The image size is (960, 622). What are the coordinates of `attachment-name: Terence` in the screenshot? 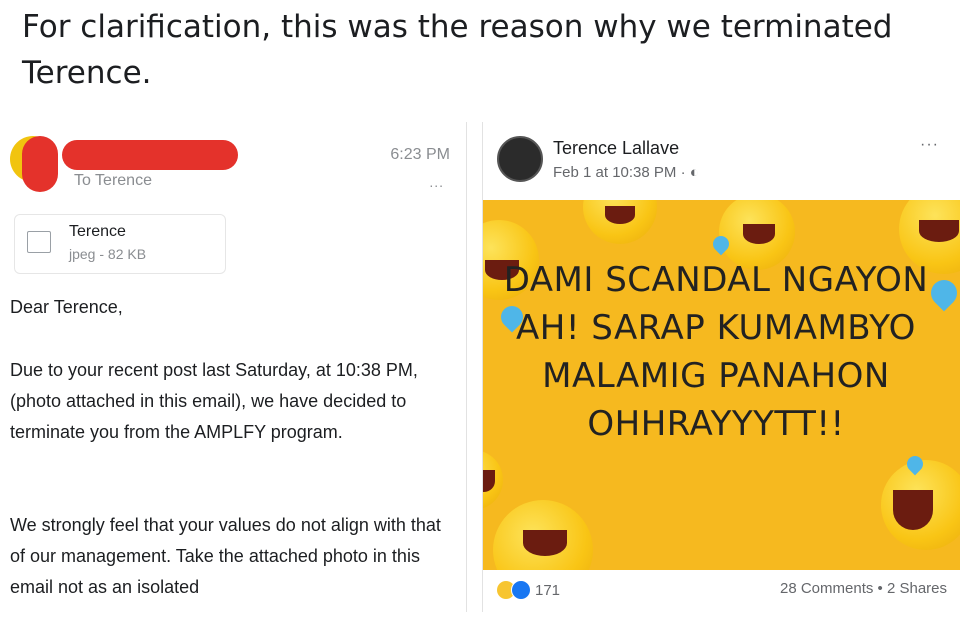 It's located at (97, 231).